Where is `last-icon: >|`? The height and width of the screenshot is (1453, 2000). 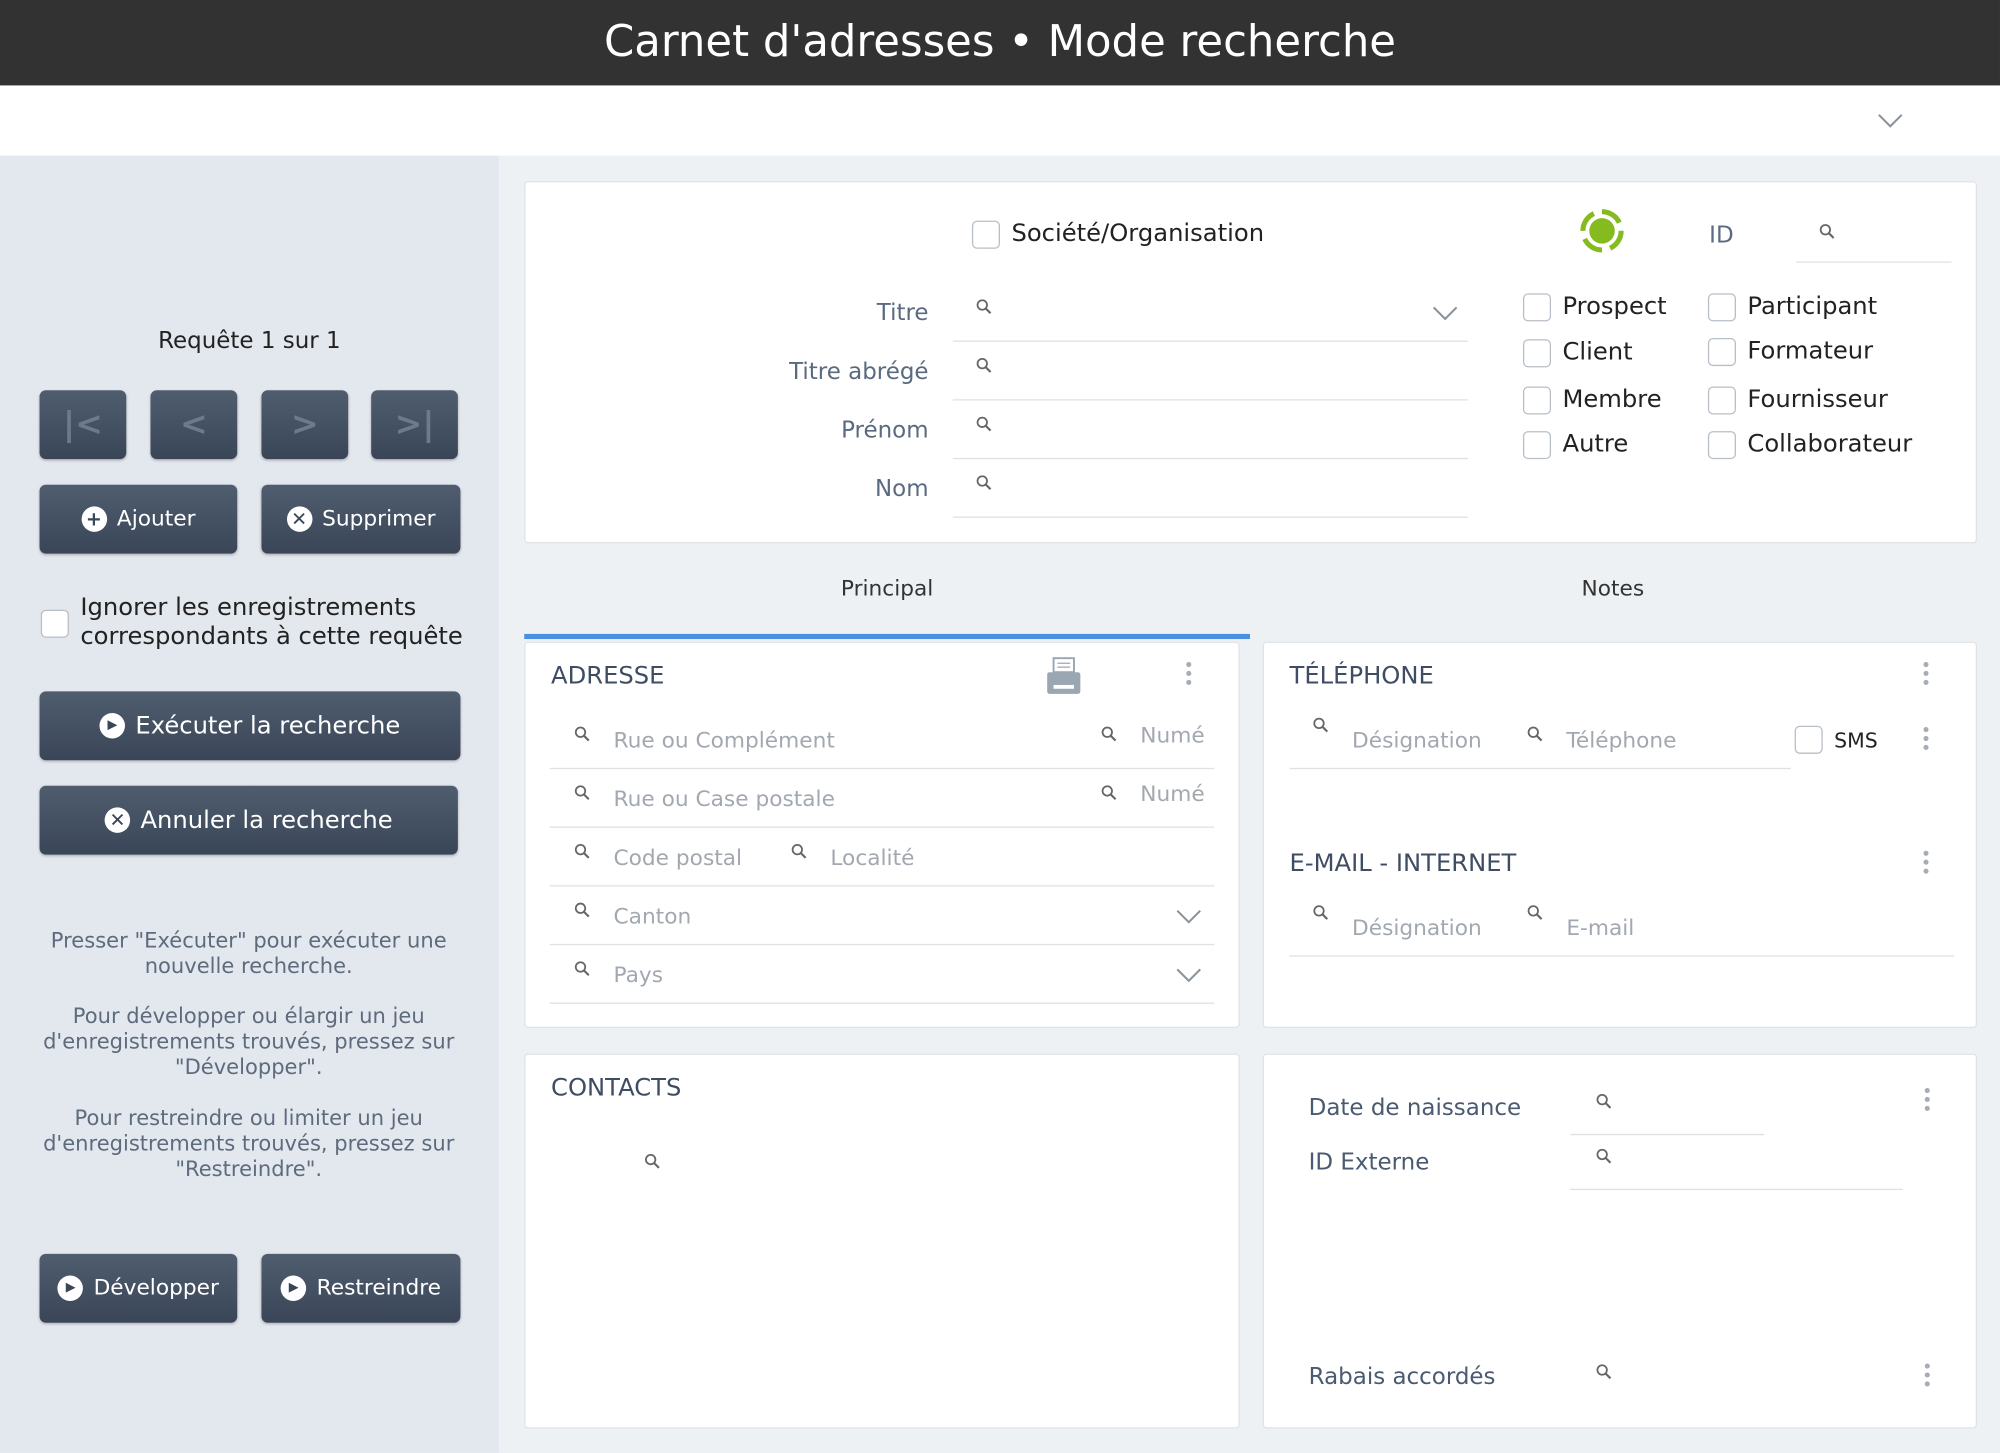
last-icon: >| is located at coordinates (414, 424).